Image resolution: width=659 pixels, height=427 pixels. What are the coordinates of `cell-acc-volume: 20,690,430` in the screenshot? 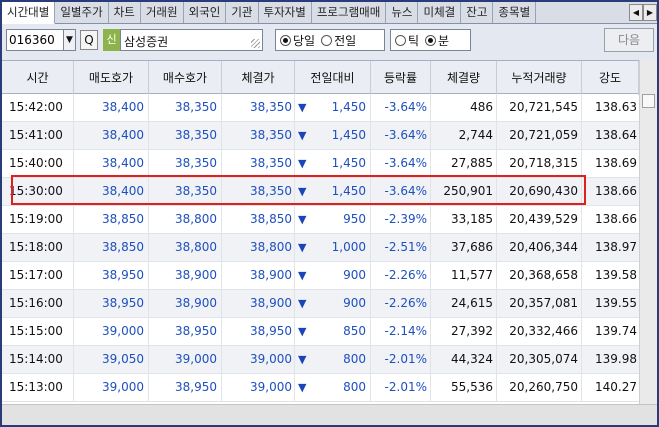 It's located at (539, 191).